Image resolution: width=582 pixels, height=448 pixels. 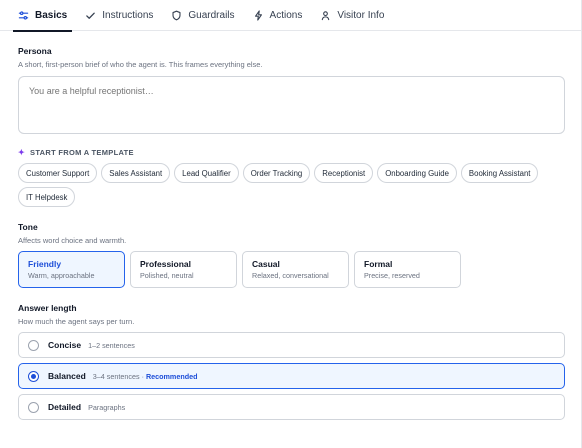 What do you see at coordinates (499, 173) in the screenshot?
I see `template-chip-booking-assistant: Booking Assistant` at bounding box center [499, 173].